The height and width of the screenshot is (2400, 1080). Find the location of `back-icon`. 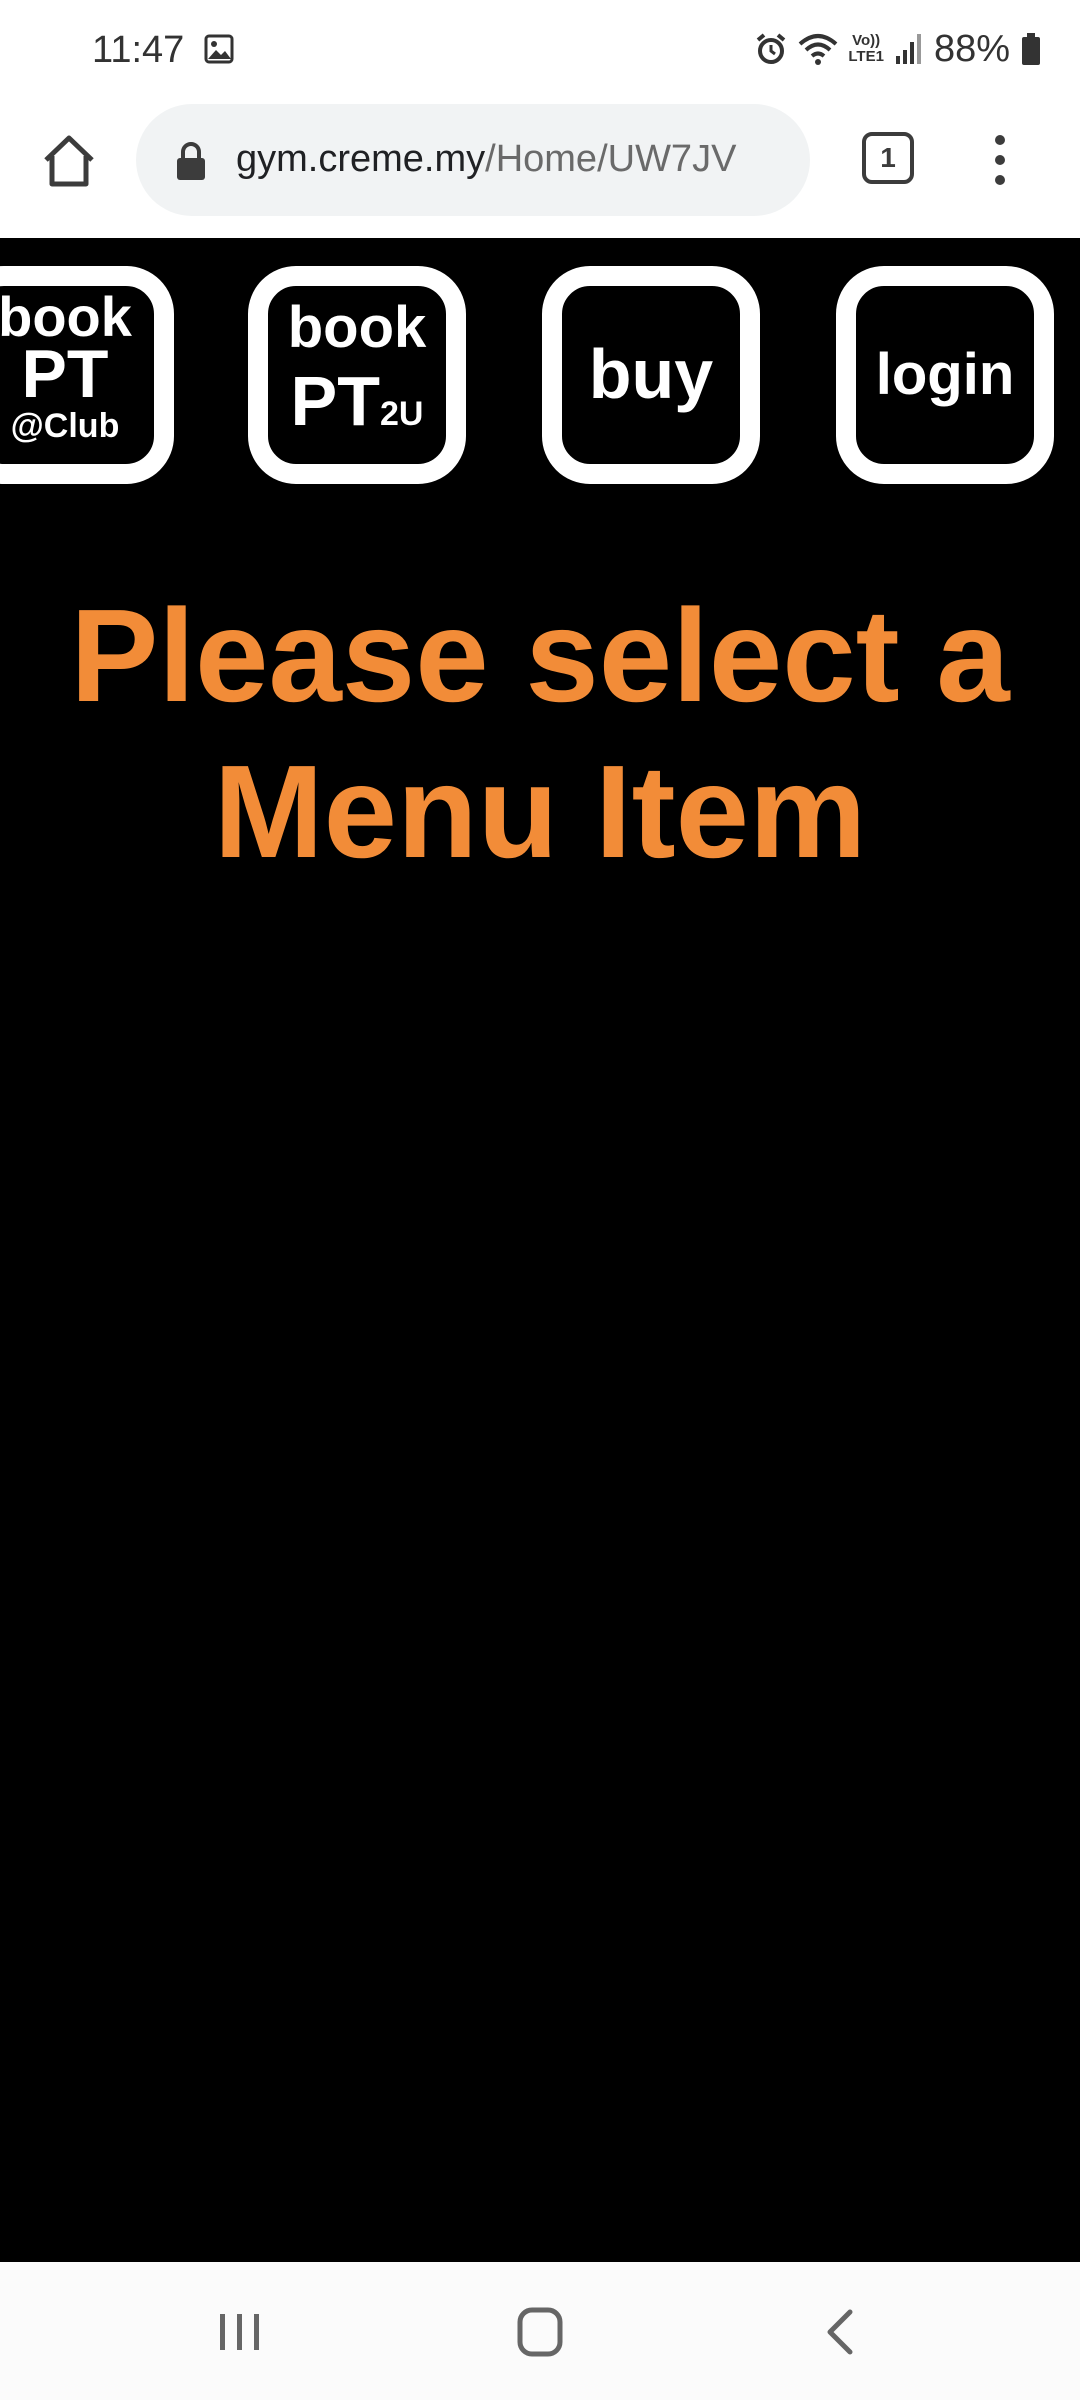

back-icon is located at coordinates (842, 2332).